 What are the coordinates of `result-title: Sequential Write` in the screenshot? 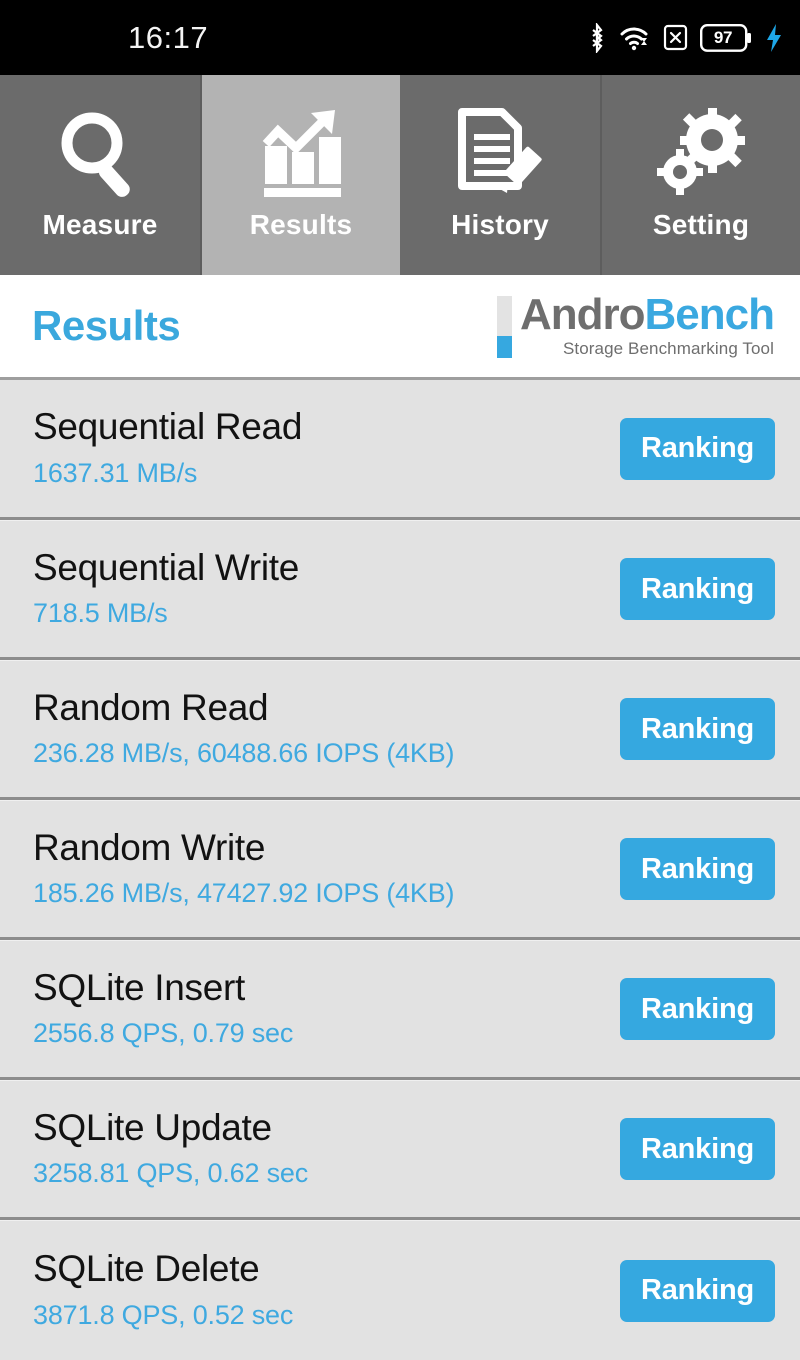 It's located at (166, 567).